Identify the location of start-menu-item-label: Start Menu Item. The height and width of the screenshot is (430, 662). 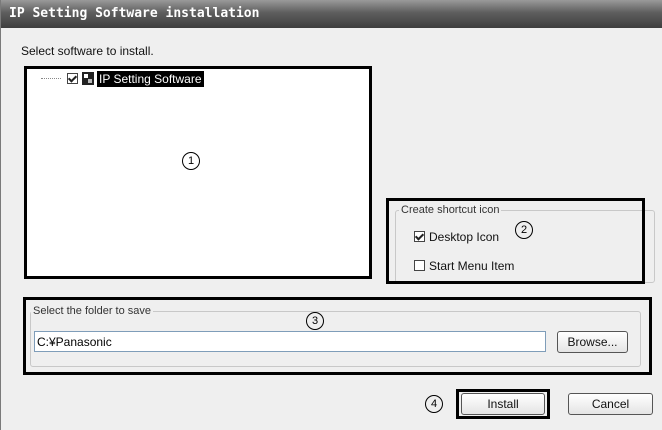
(471, 266).